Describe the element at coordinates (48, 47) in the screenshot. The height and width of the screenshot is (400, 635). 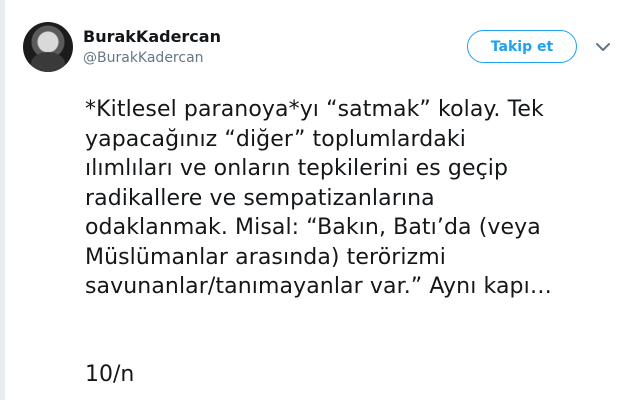
I see `avatar` at that location.